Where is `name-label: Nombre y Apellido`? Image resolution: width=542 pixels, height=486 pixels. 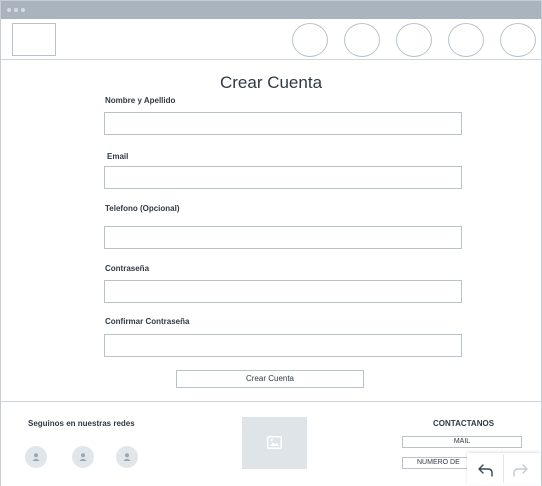 name-label: Nombre y Apellido is located at coordinates (140, 100).